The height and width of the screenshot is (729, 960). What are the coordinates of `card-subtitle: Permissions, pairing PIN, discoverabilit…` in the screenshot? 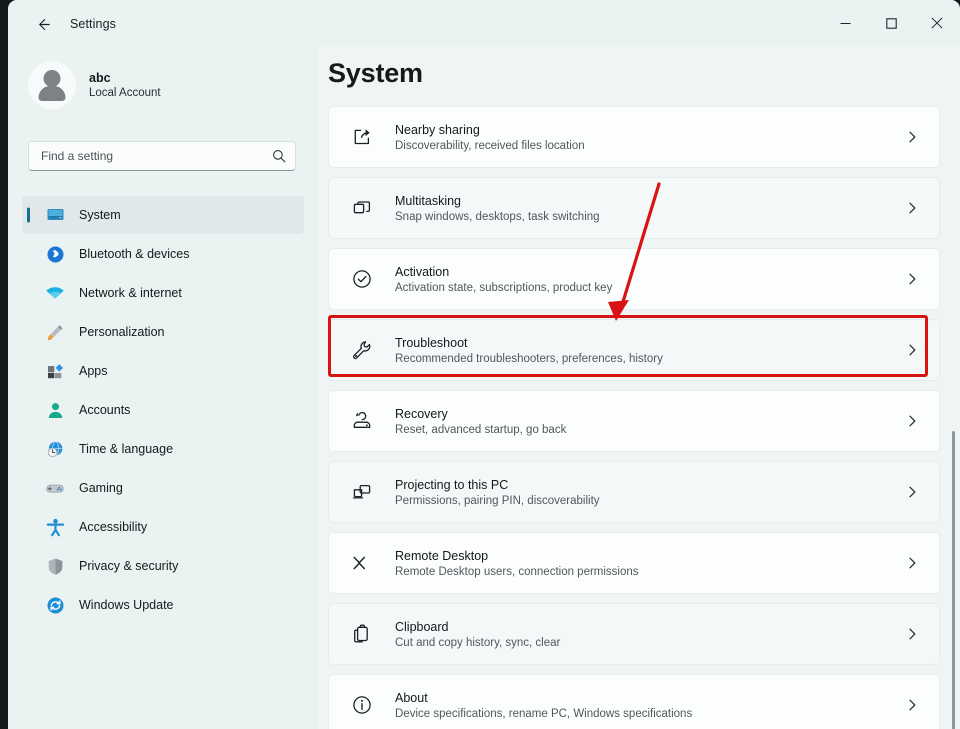 It's located at (497, 500).